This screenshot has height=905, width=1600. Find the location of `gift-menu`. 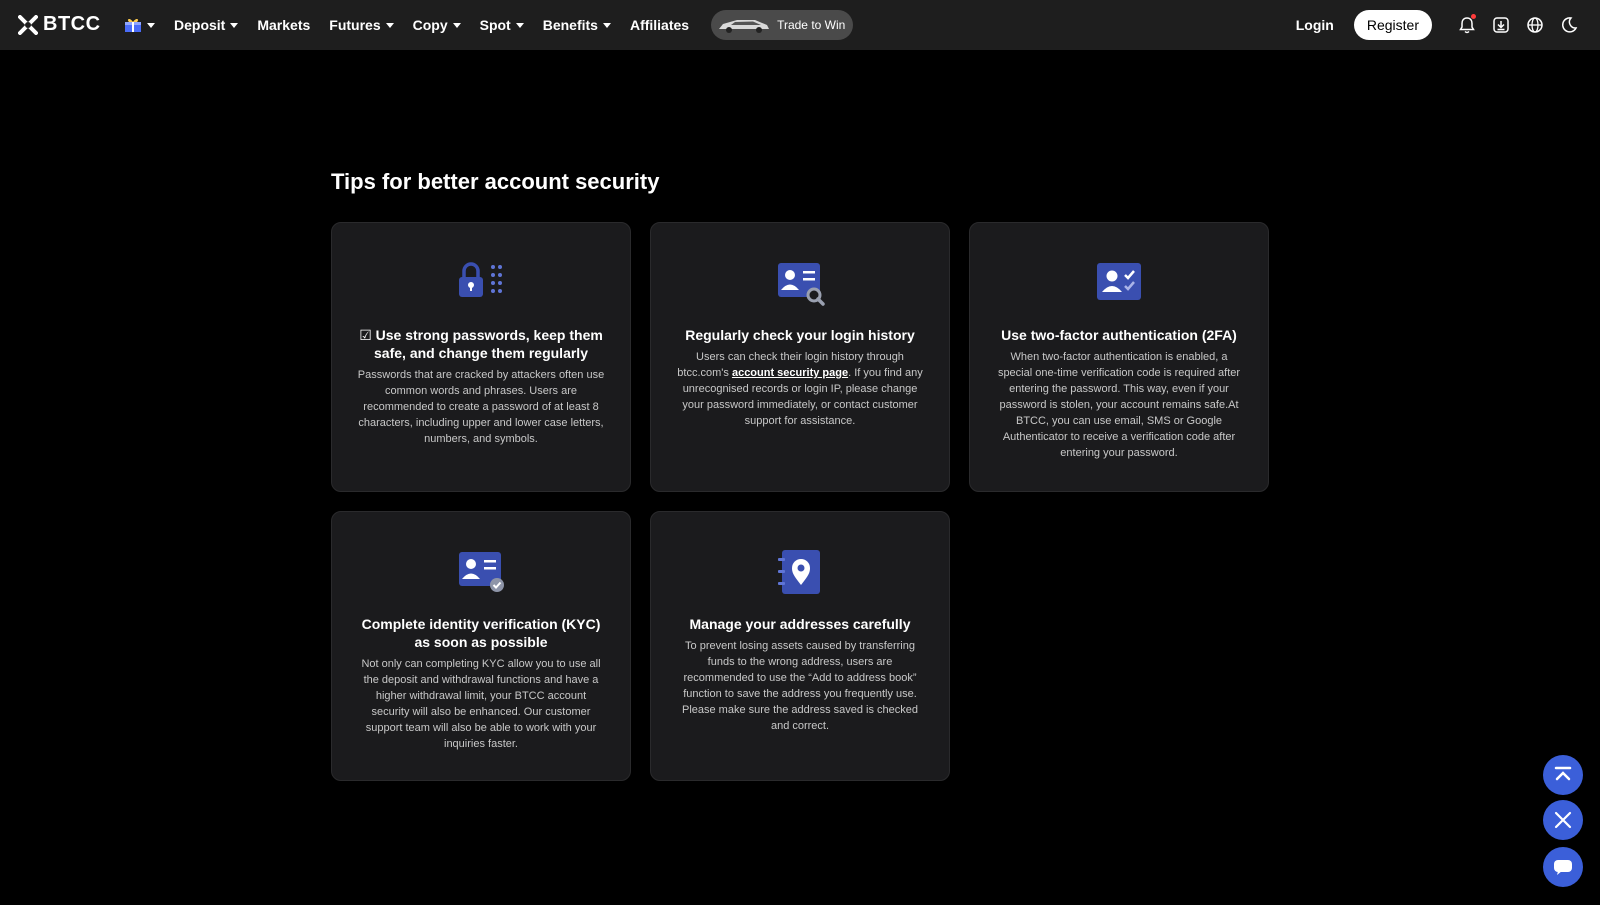

gift-menu is located at coordinates (139, 25).